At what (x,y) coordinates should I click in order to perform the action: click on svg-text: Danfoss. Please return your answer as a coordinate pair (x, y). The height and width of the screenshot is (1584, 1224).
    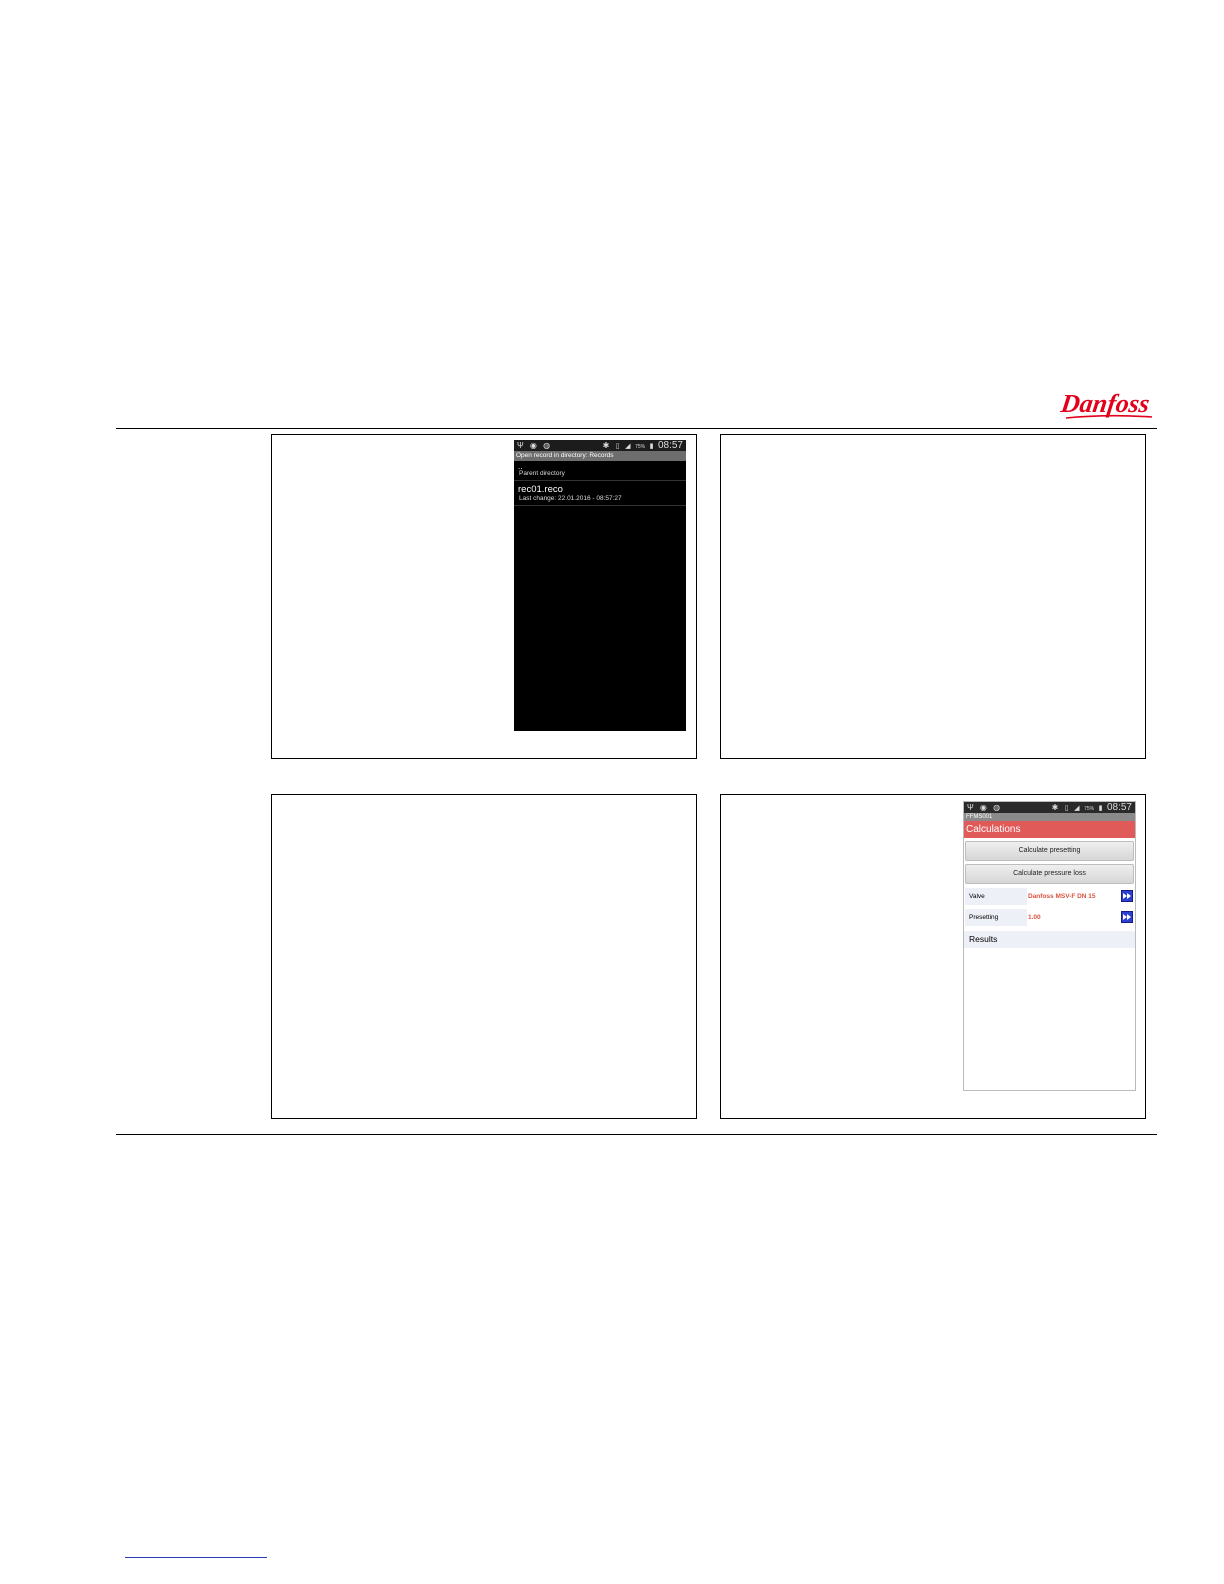
    Looking at the image, I should click on (1104, 403).